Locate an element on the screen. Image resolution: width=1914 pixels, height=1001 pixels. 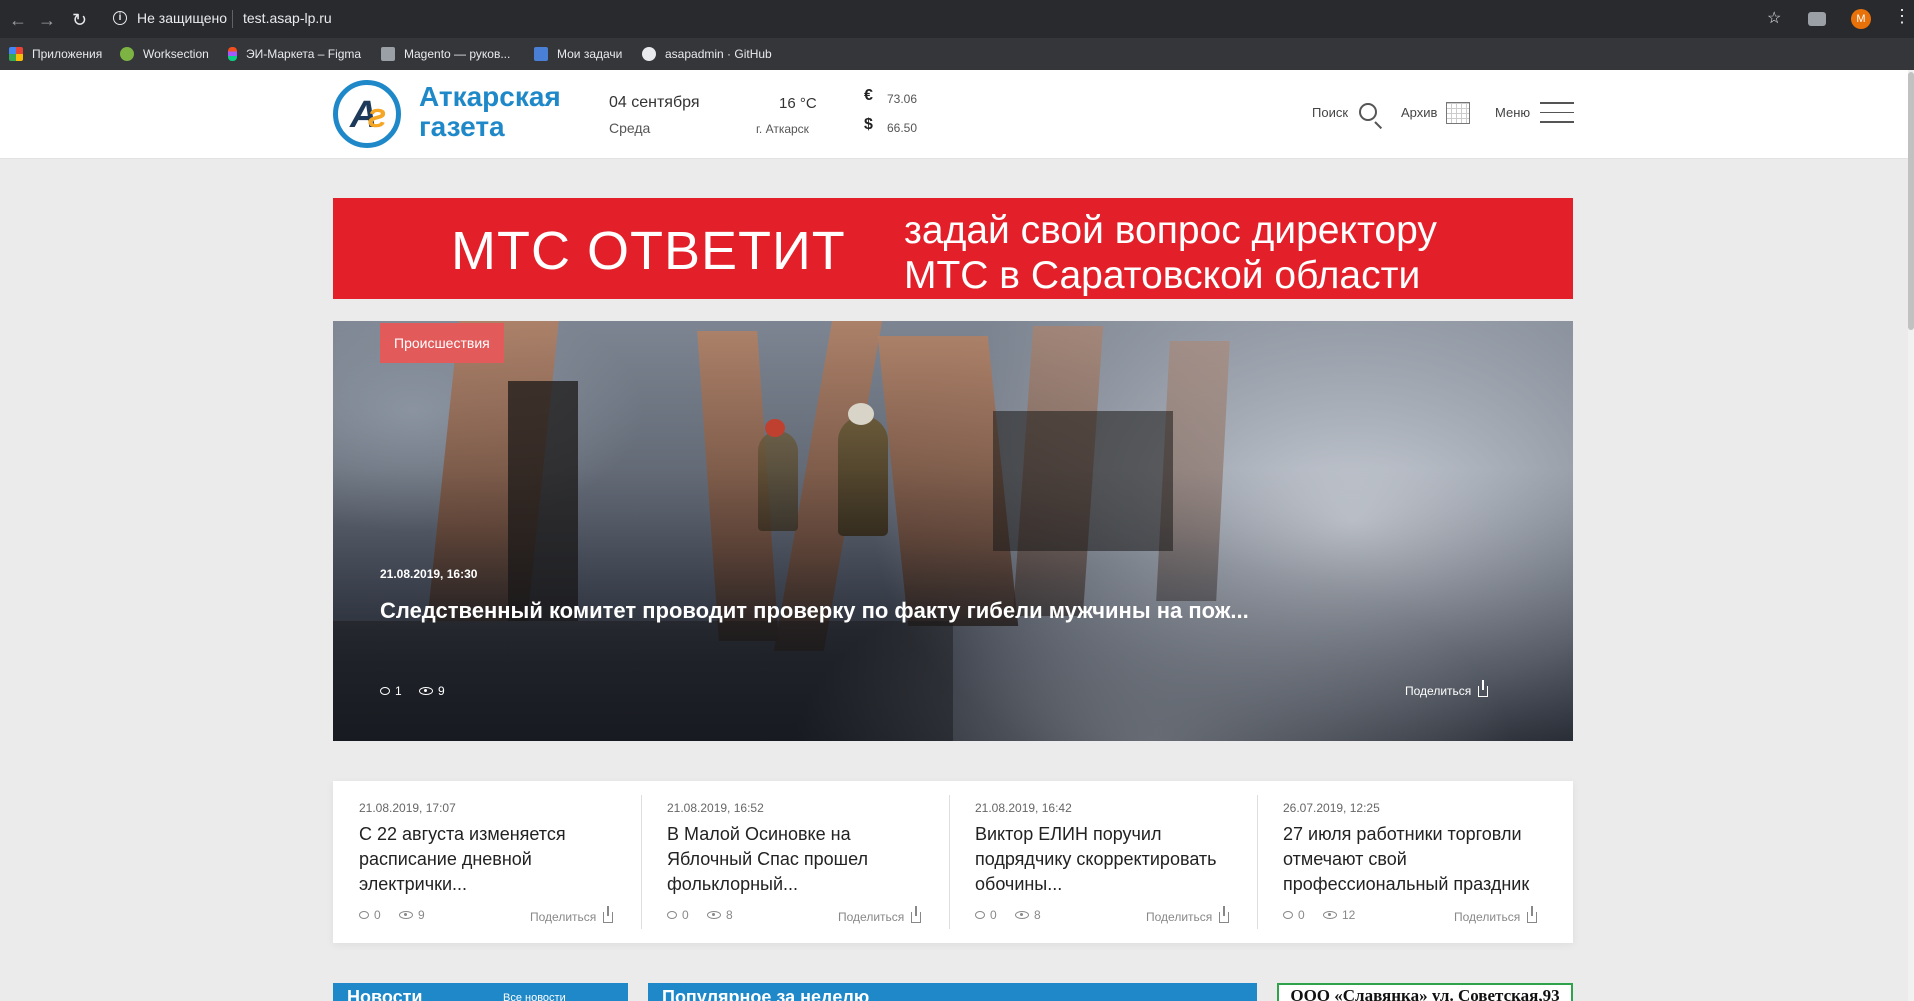
euro-rate: 73.06 is located at coordinates (902, 99).